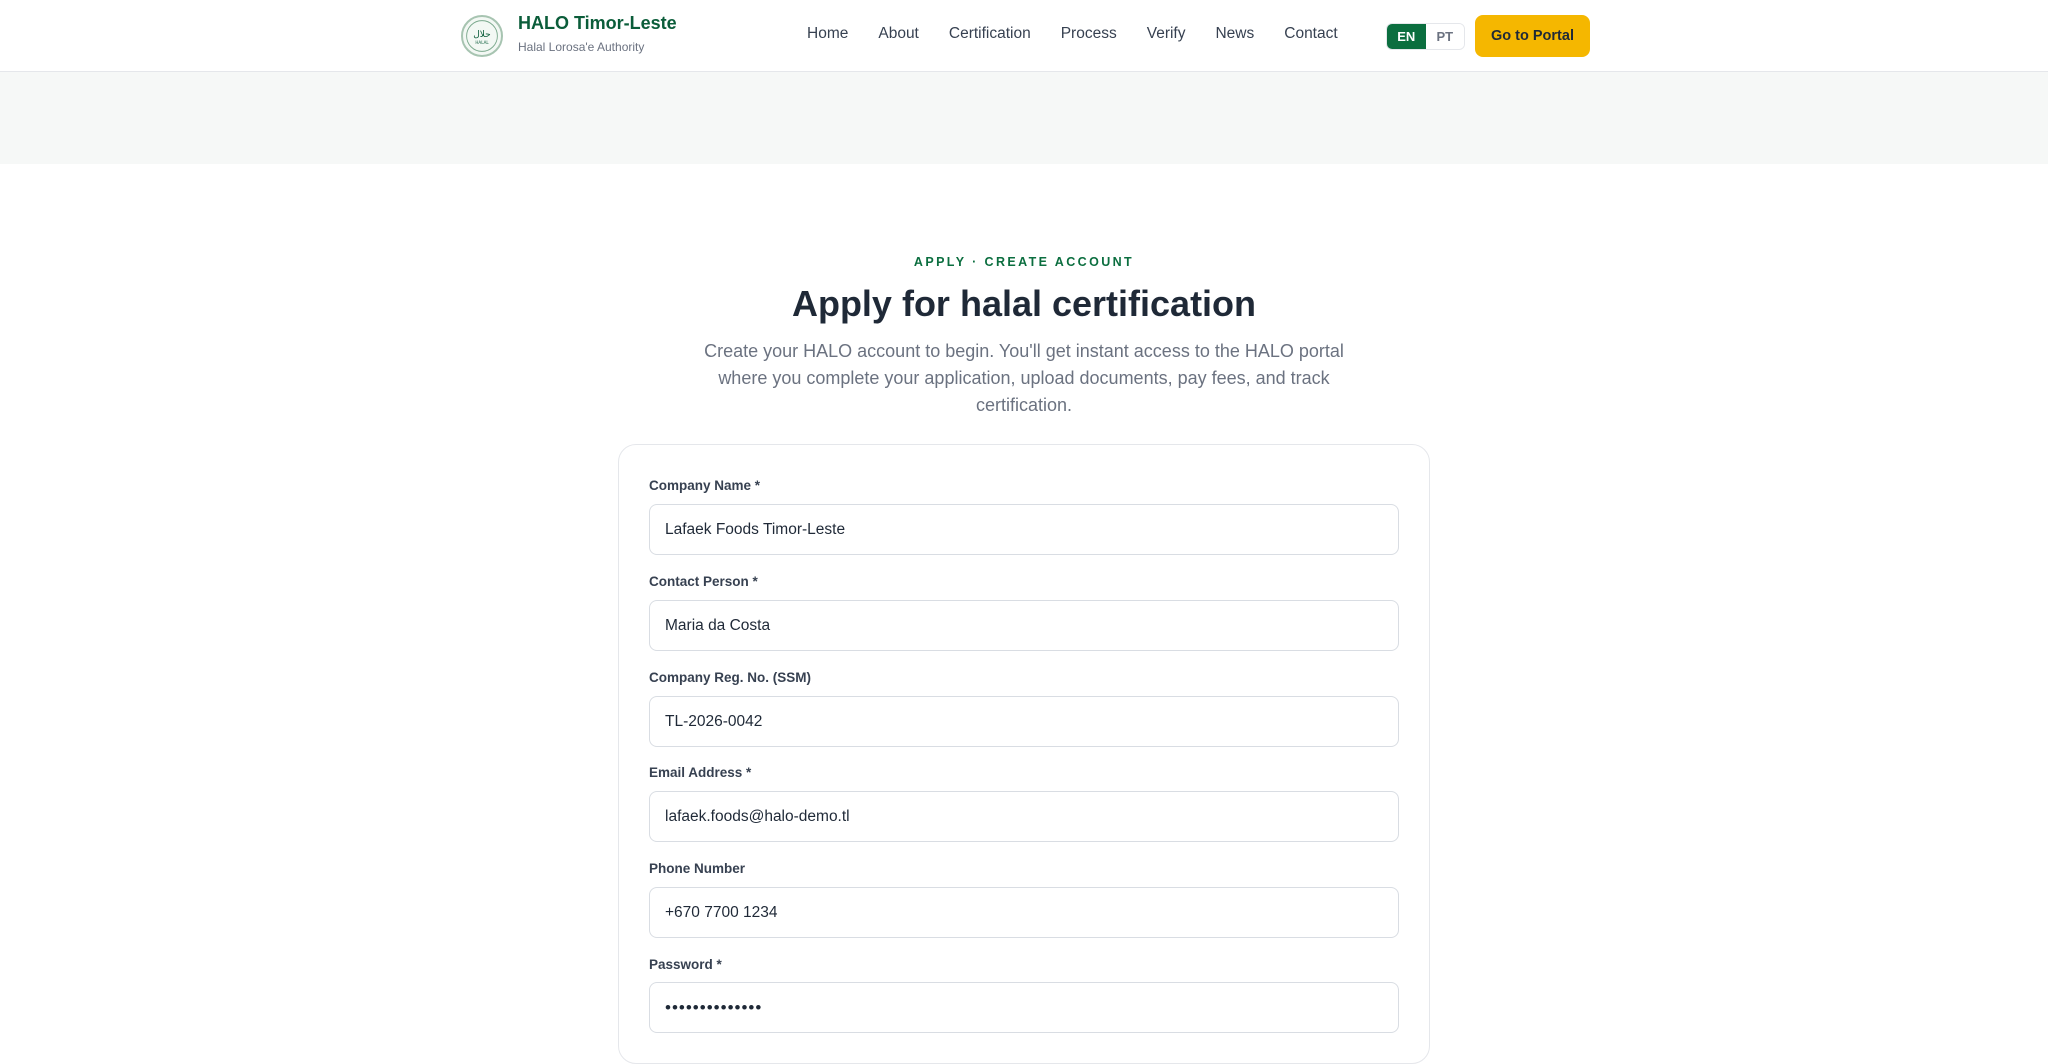 The height and width of the screenshot is (1064, 2048). Describe the element at coordinates (685, 964) in the screenshot. I see `password-label: Password *` at that location.